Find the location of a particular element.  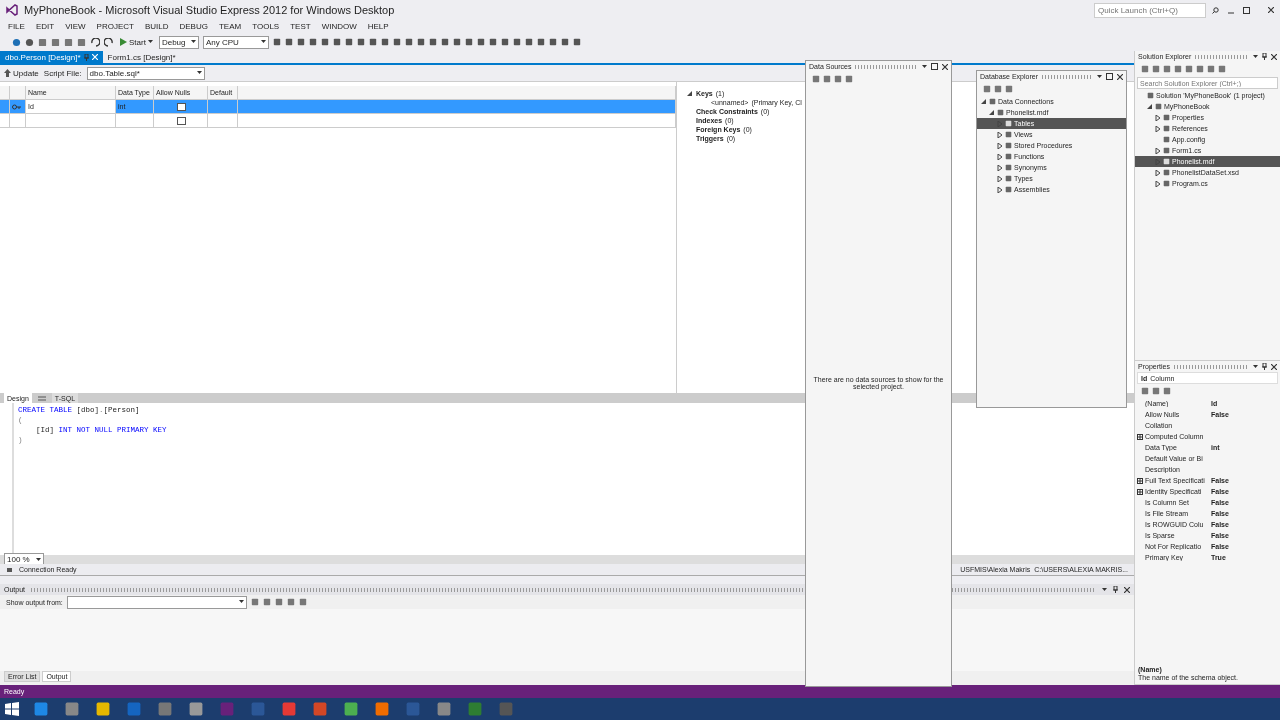

arrow-up-icon is located at coordinates (7, 73).